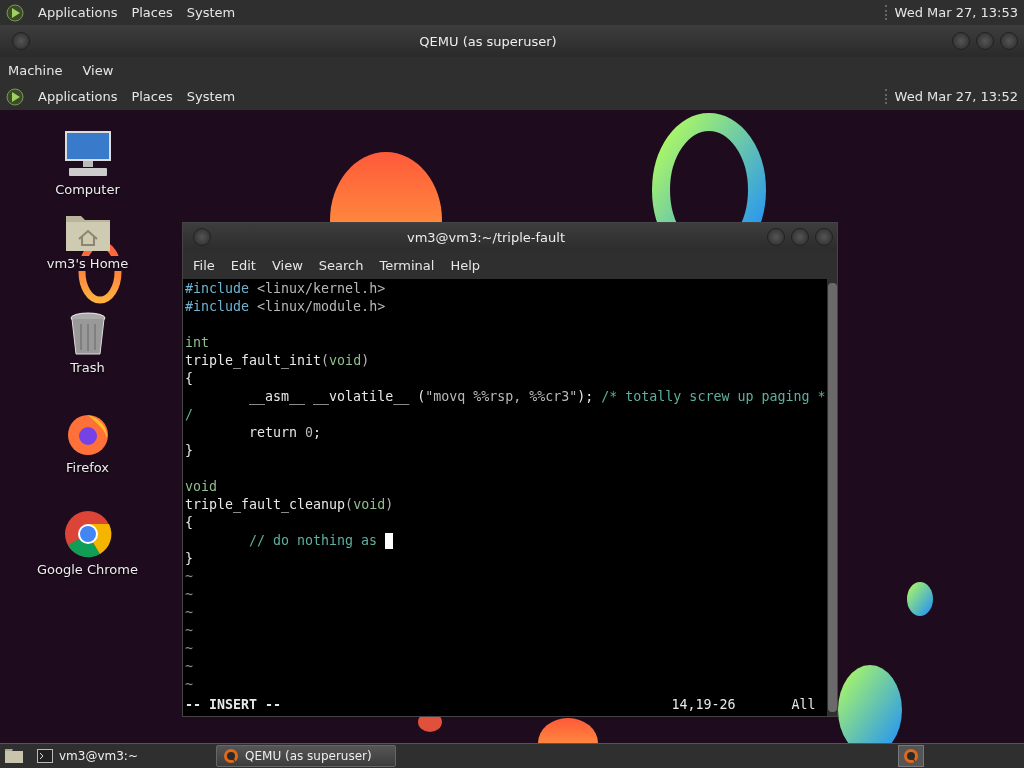  What do you see at coordinates (321, 307) in the screenshot?
I see `code-text: <linux/module.h>` at bounding box center [321, 307].